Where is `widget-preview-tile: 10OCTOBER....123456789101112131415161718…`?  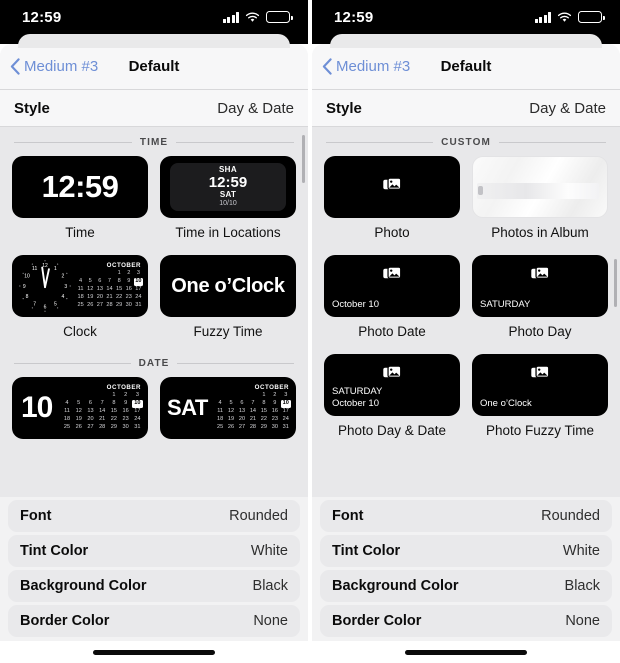 widget-preview-tile: 10OCTOBER....123456789101112131415161718… is located at coordinates (80, 408).